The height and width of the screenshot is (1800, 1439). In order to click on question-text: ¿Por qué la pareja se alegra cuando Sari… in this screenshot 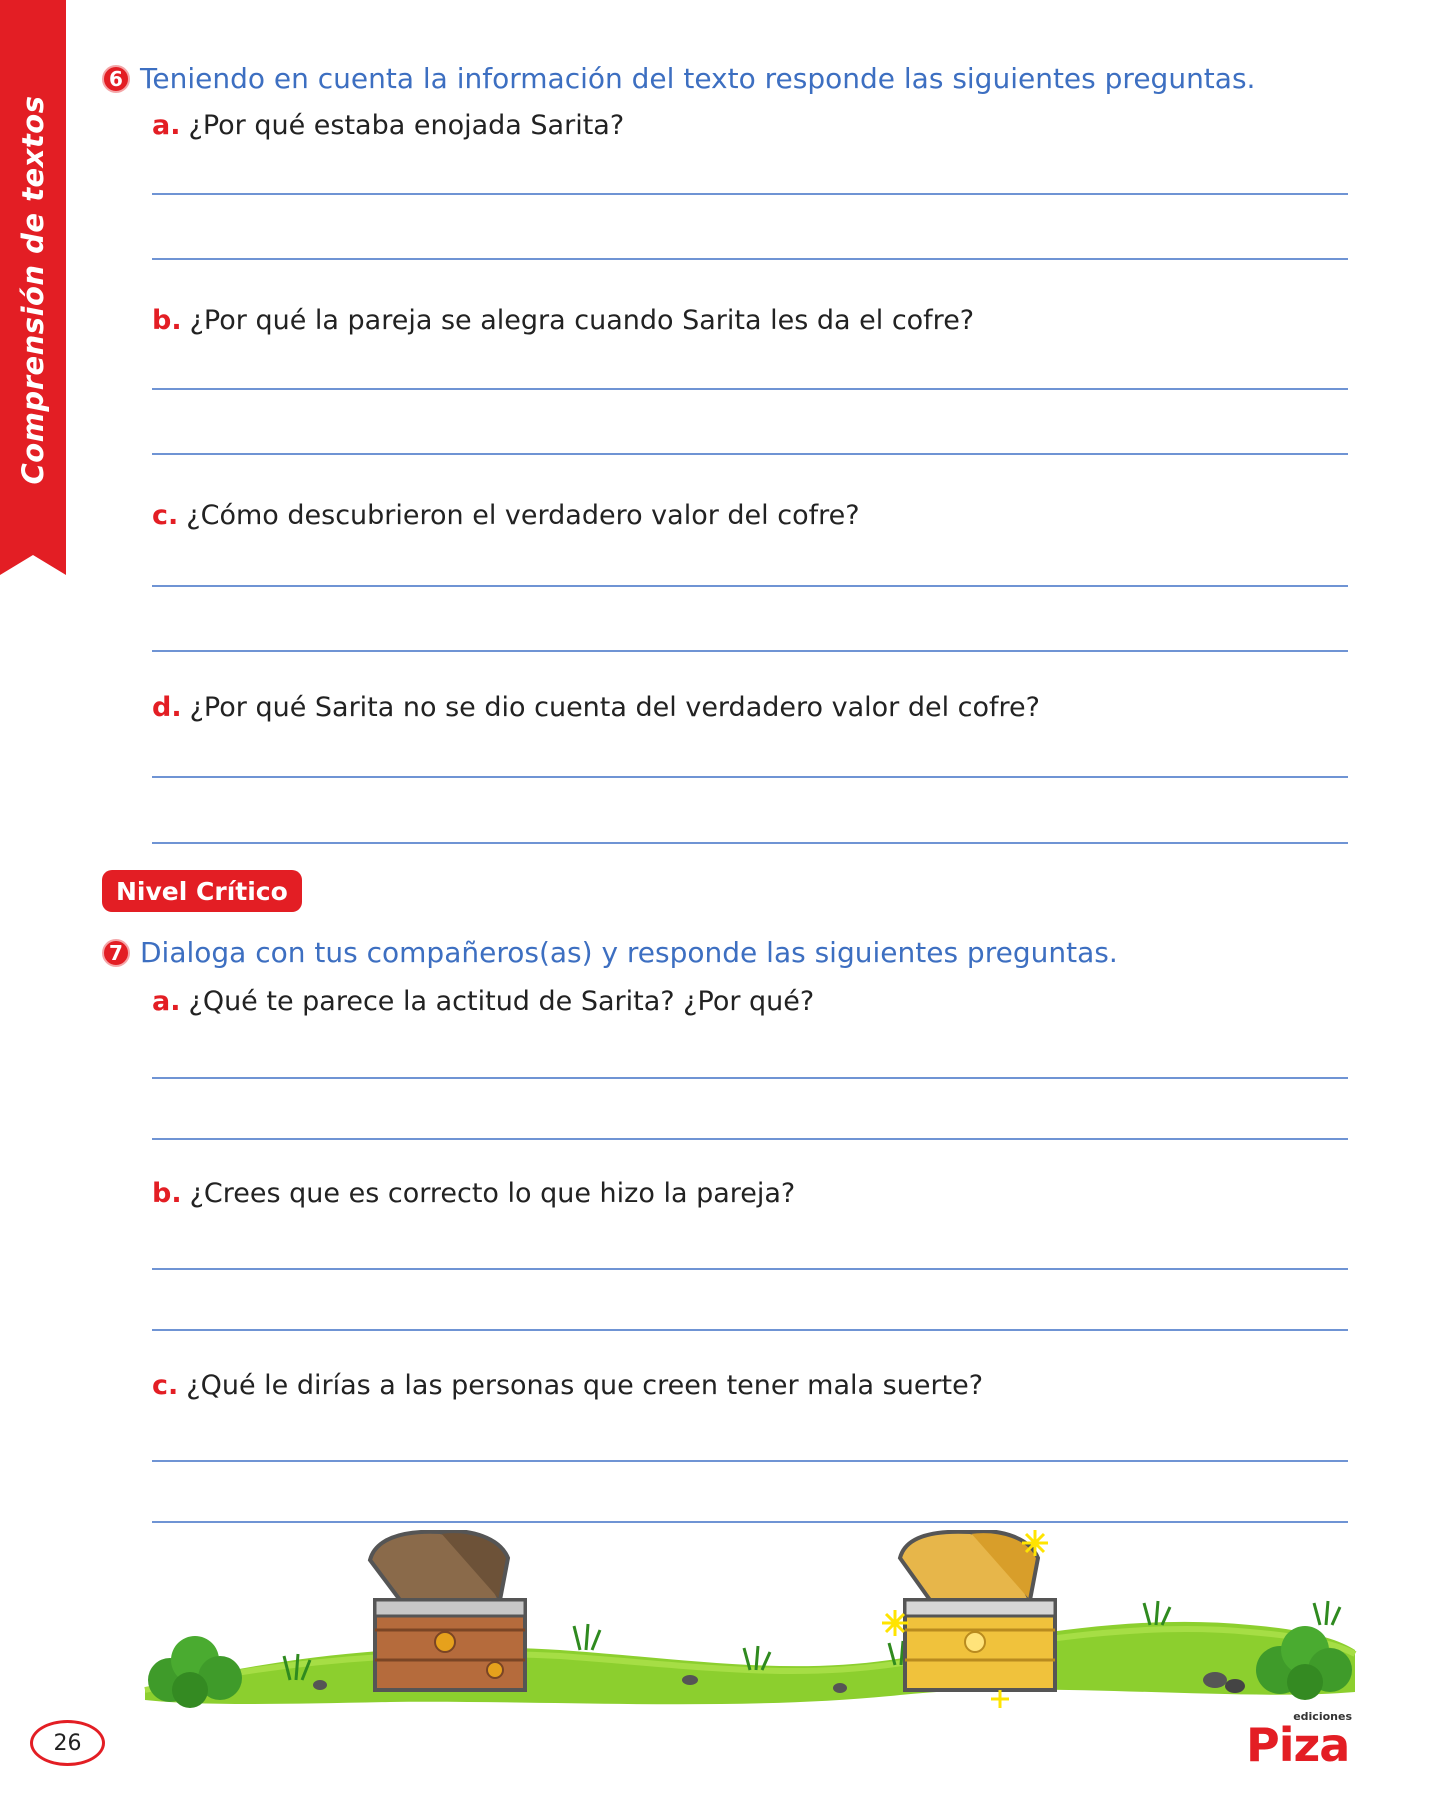, I will do `click(582, 320)`.